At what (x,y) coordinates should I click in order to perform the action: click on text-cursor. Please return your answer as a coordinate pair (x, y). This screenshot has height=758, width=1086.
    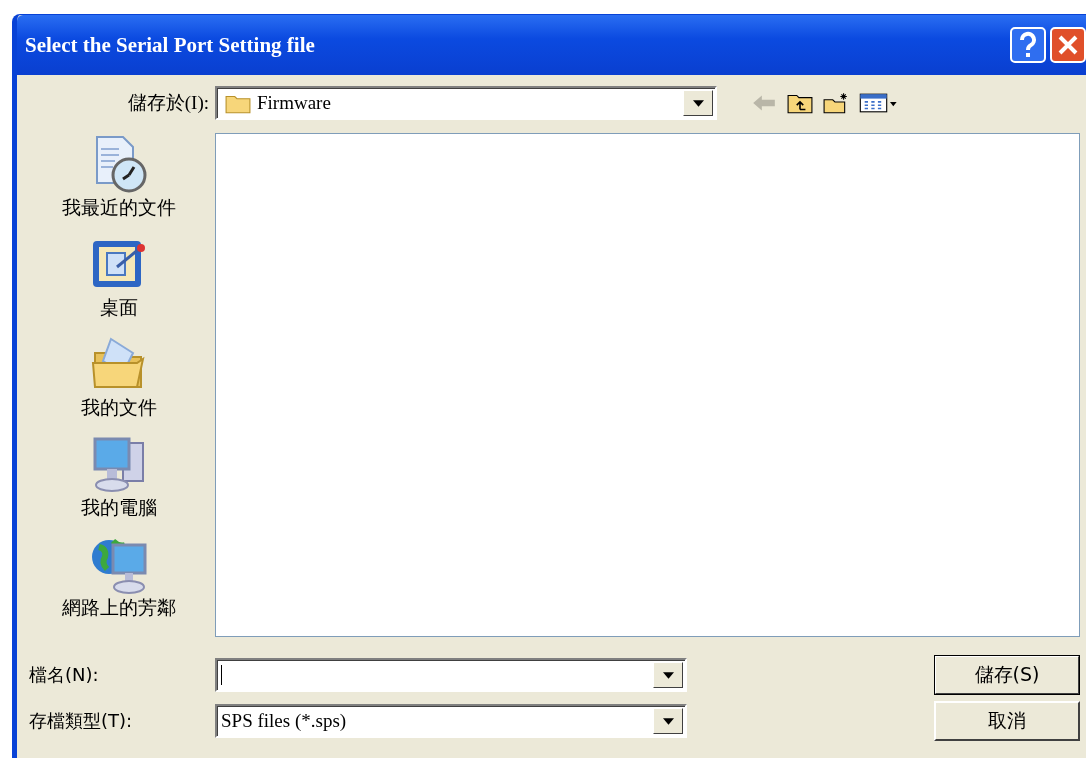
    Looking at the image, I should click on (221, 675).